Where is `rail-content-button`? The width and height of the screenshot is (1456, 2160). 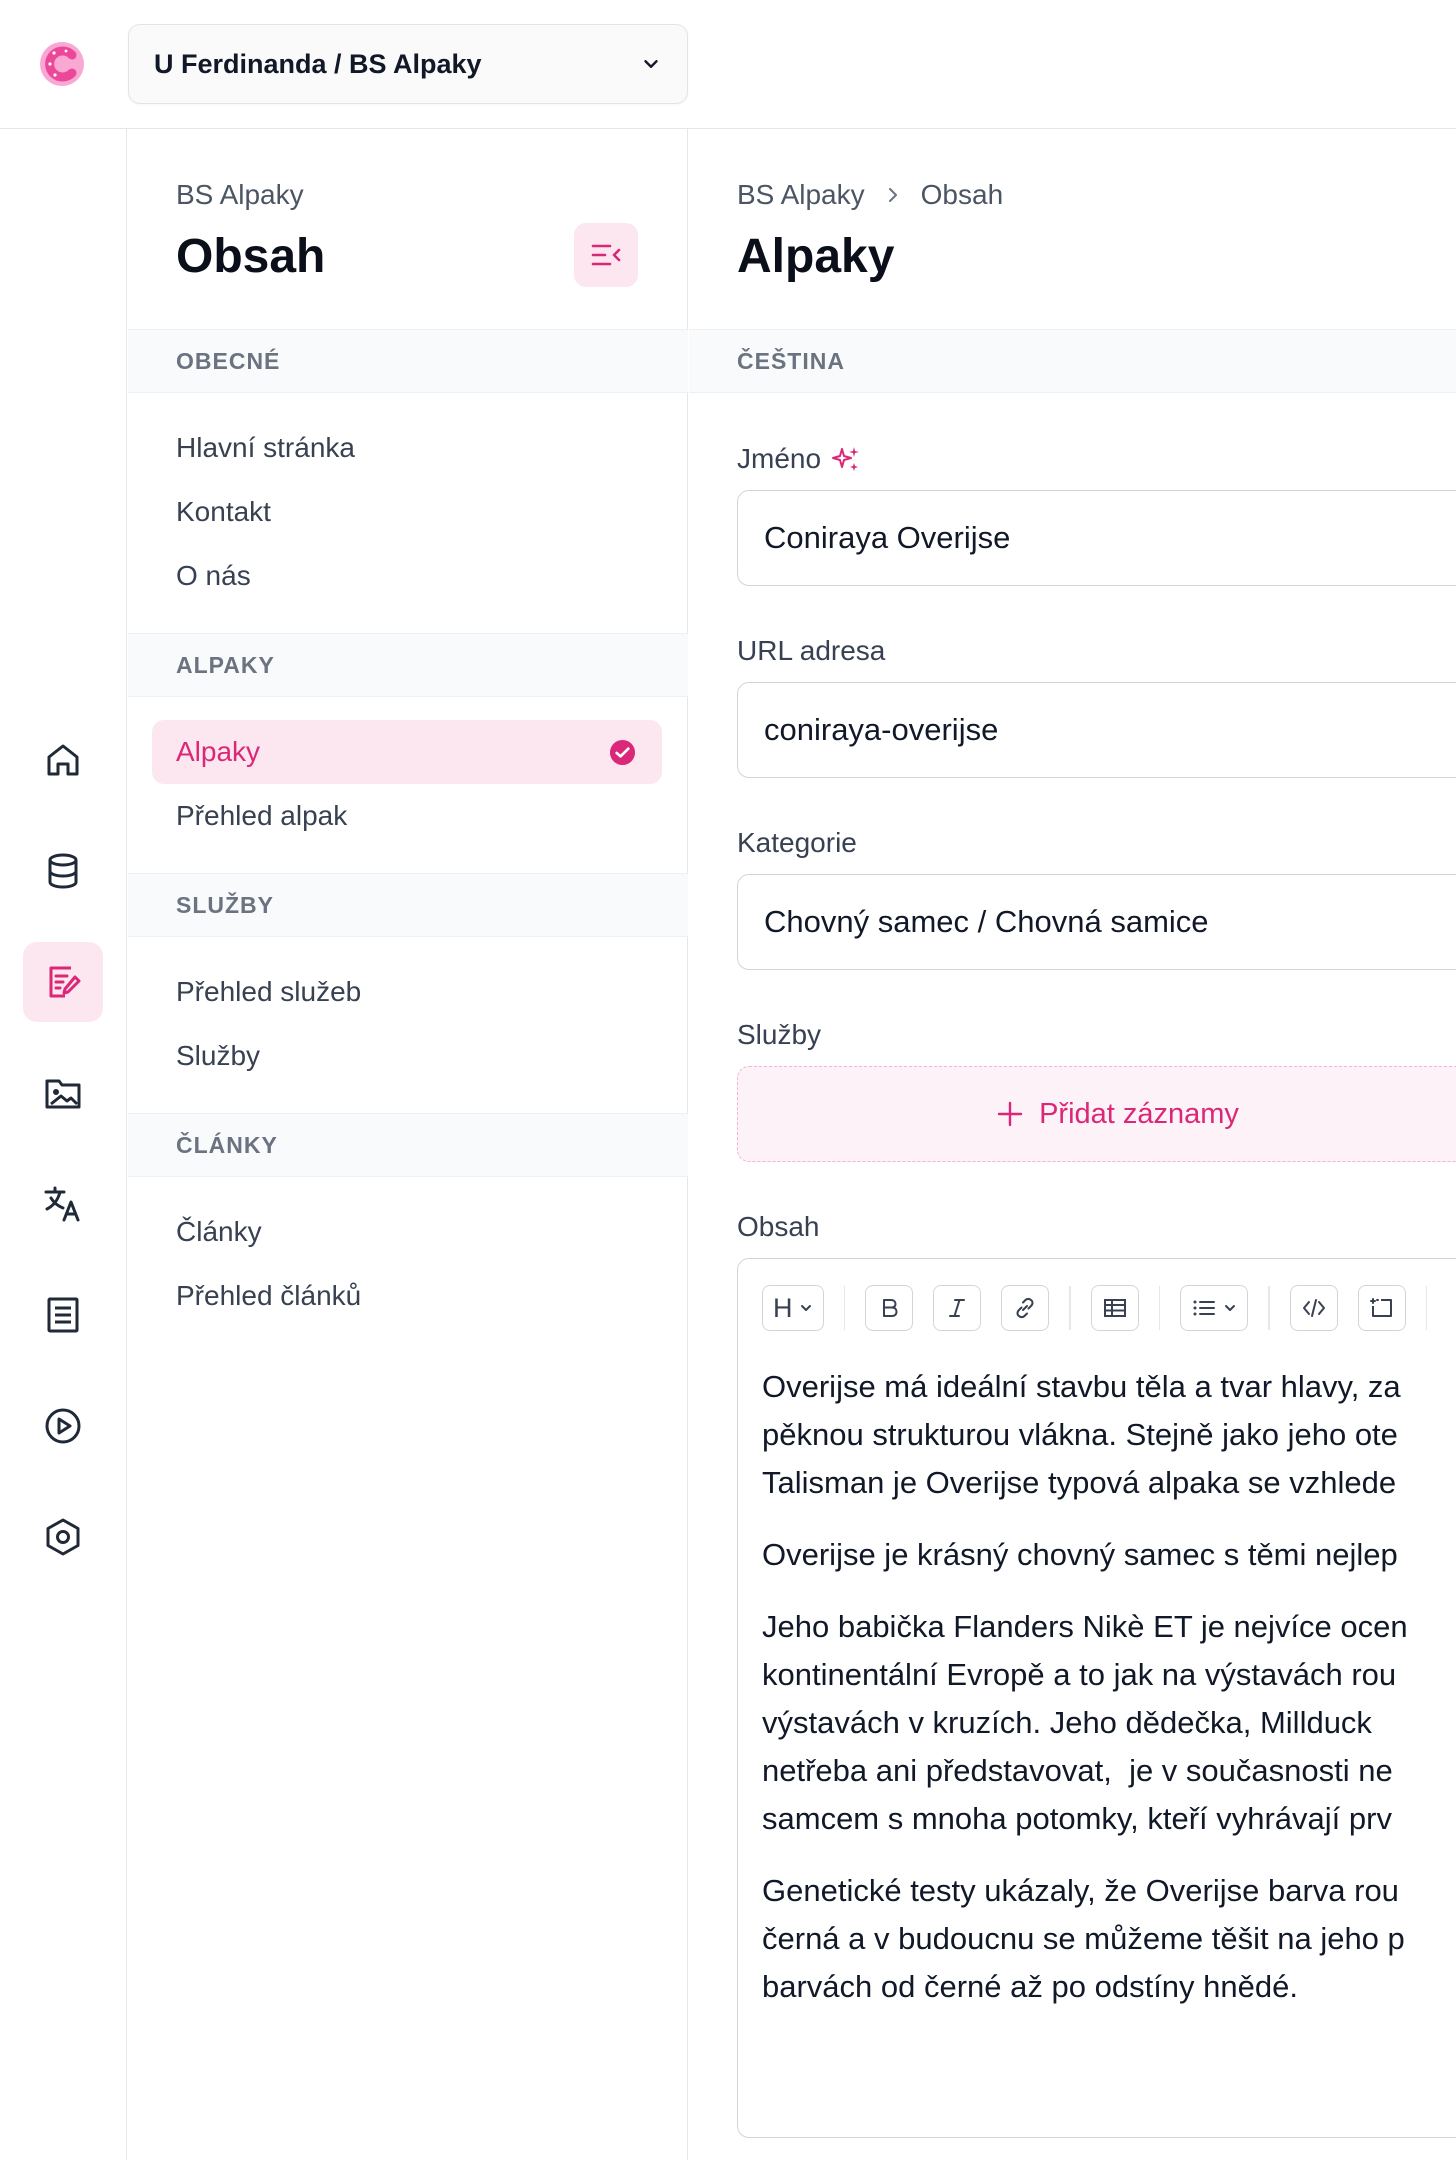 rail-content-button is located at coordinates (63, 982).